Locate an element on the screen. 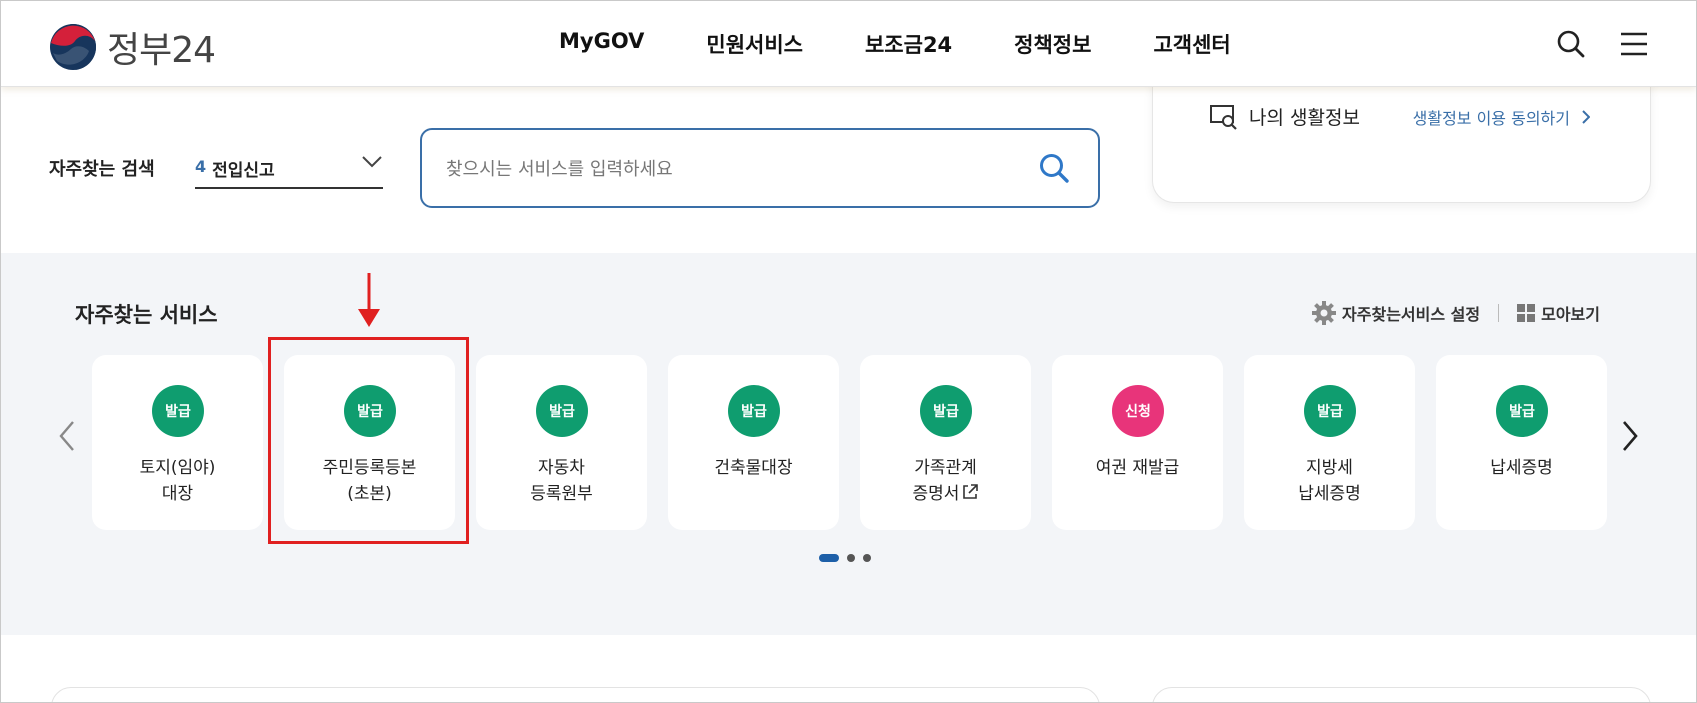 This screenshot has height=703, width=1697. logo-text: 정부24 is located at coordinates (161, 50).